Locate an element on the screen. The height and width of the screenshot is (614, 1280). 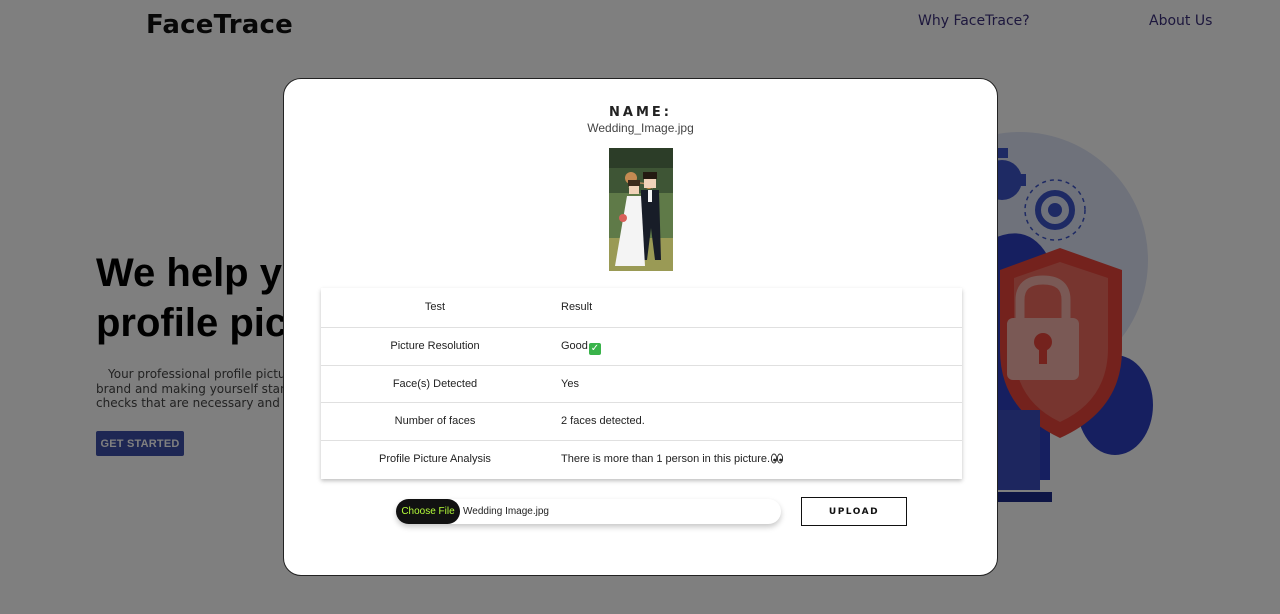
file-input: Choose File Wedding Image.jpg is located at coordinates (588, 511).